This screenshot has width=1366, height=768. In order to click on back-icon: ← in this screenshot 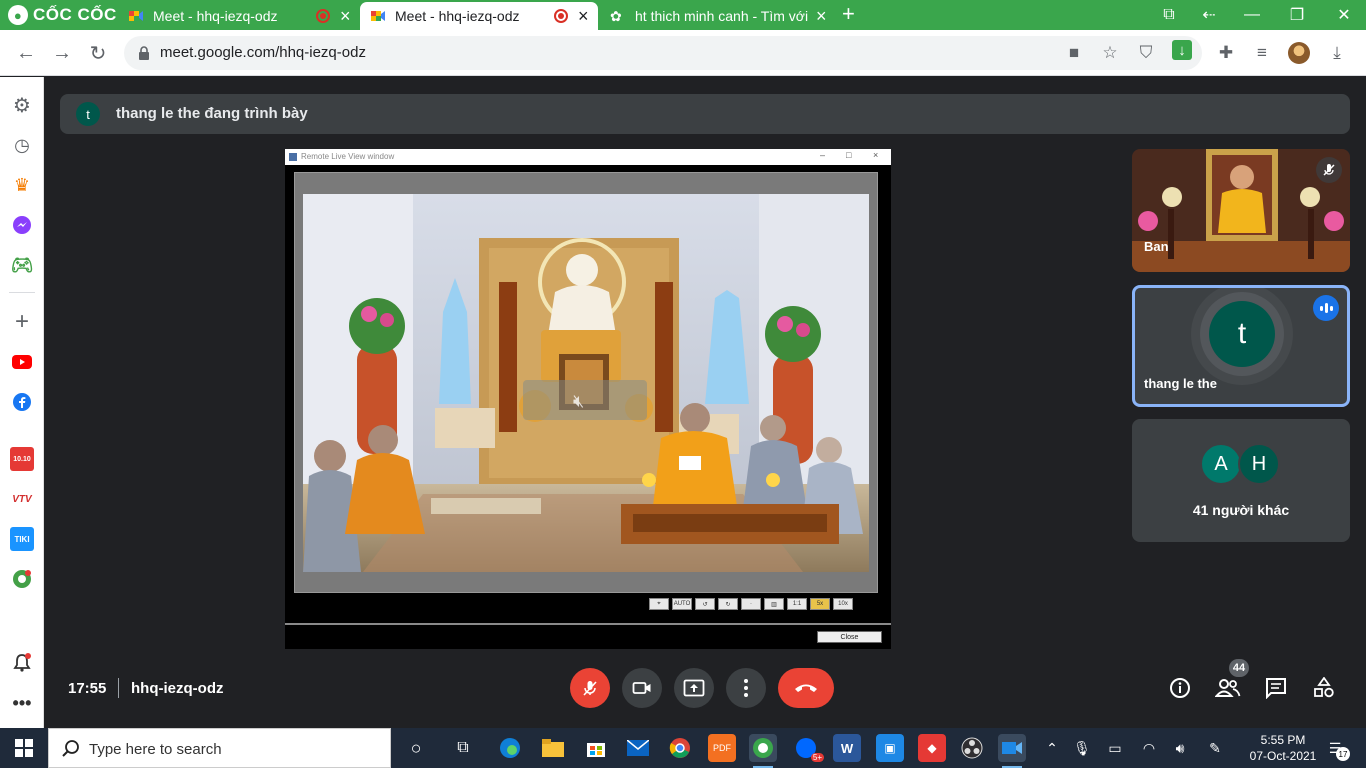, I will do `click(26, 53)`.